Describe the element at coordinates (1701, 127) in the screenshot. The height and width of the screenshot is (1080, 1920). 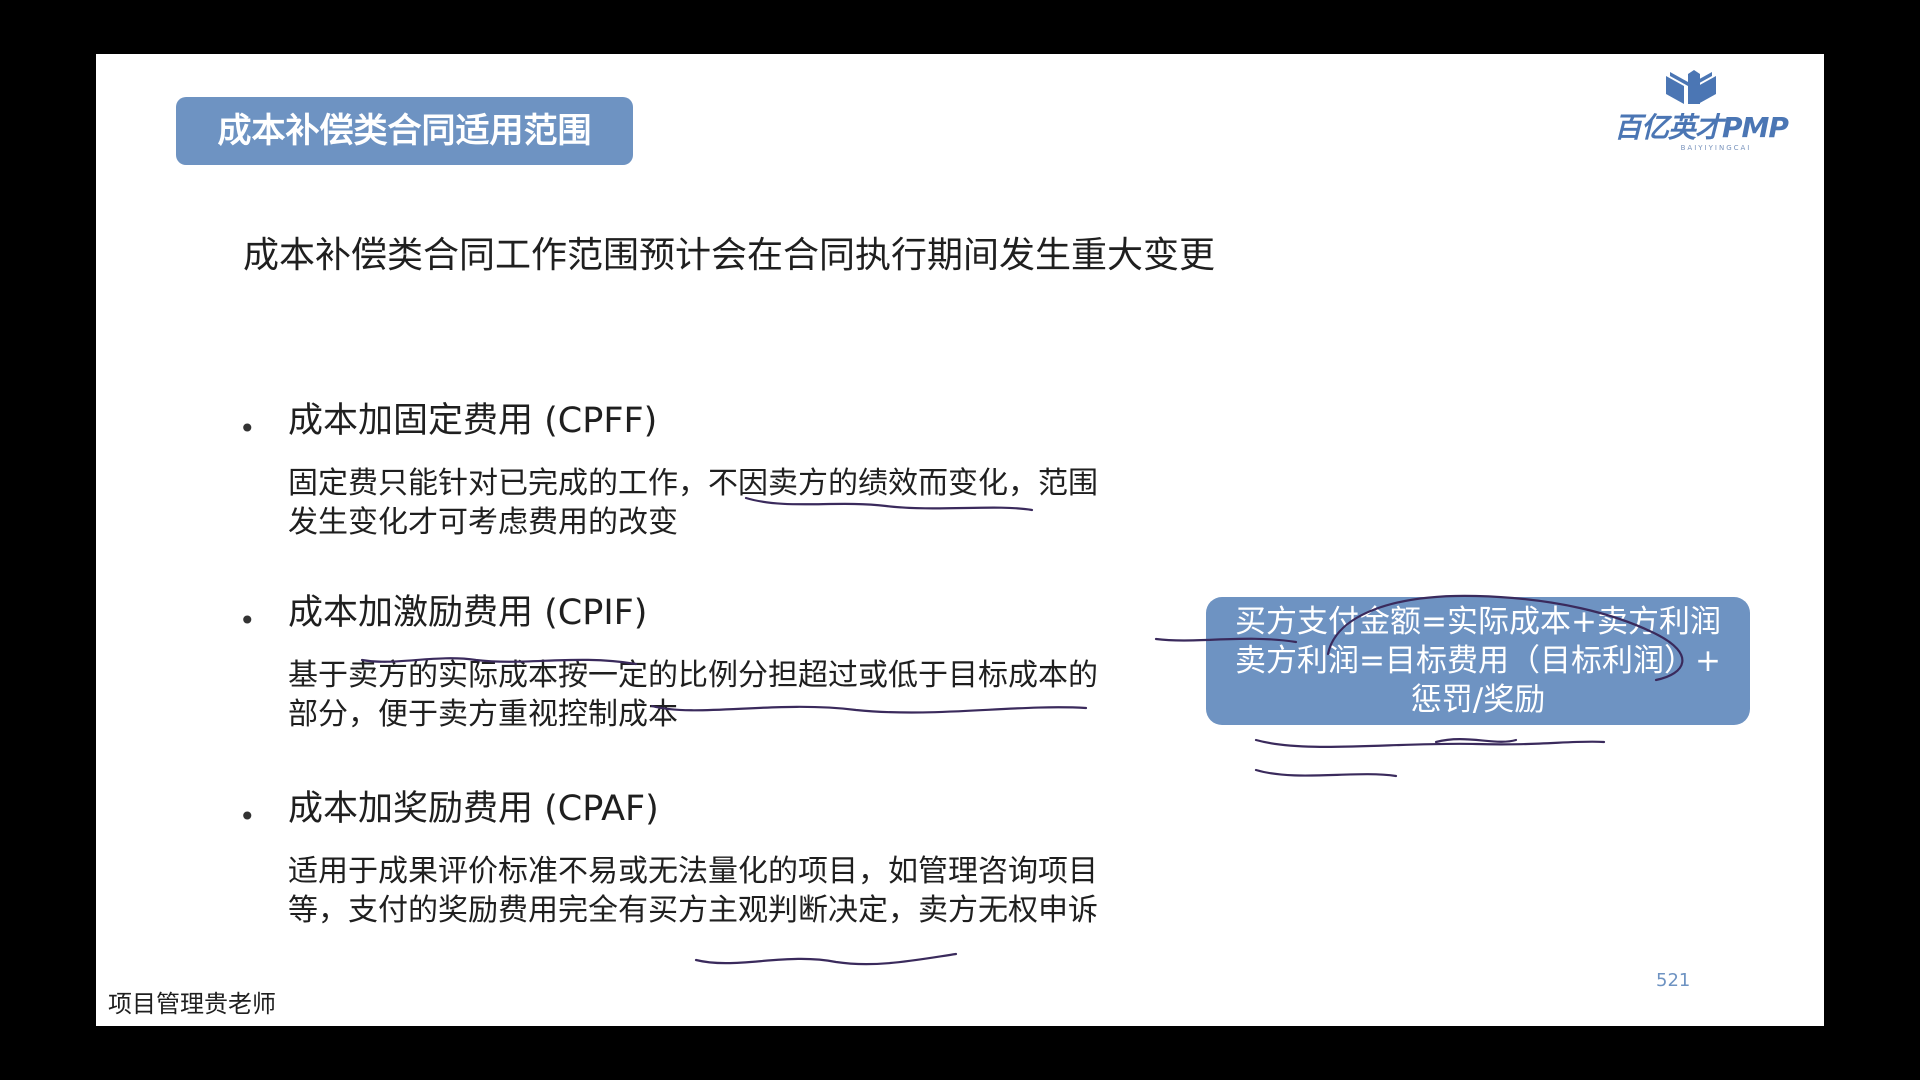
I see `logo-text: 百亿英才PMP` at that location.